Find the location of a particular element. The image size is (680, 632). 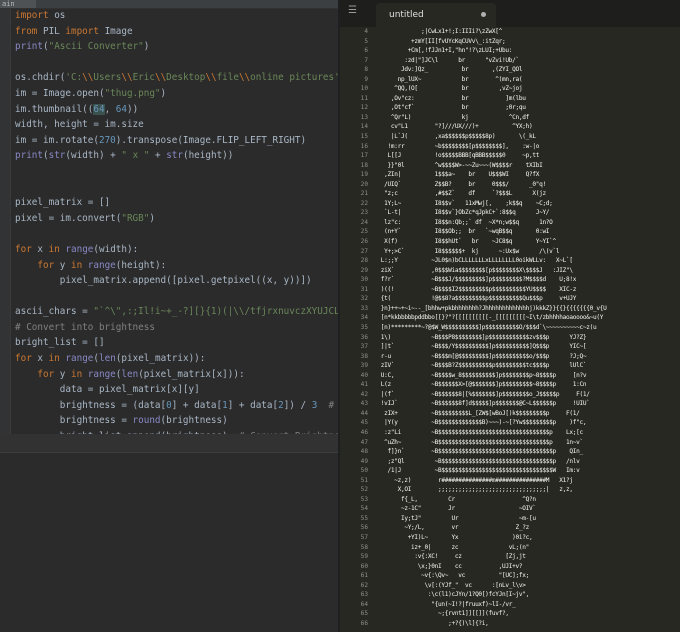

ascii-art-line: ^Qr"L) kj ^Cn,df is located at coordinates (451, 117).